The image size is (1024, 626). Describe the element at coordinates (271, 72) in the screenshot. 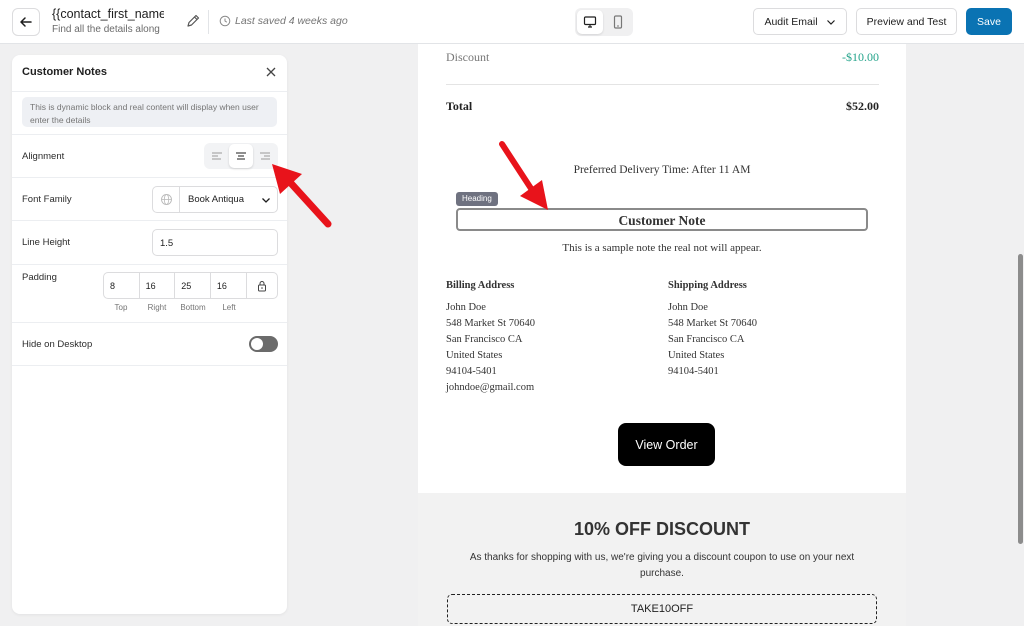

I see `close-icon` at that location.